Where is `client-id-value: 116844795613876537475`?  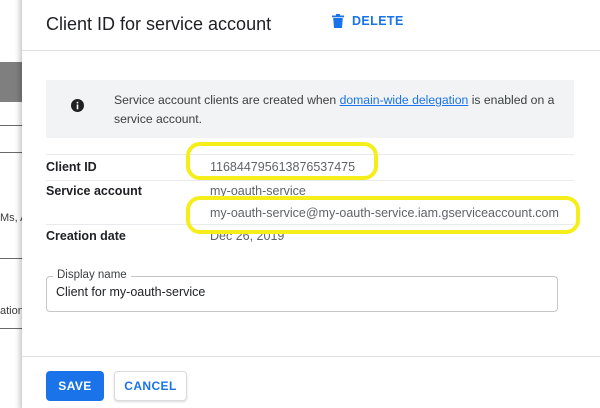
client-id-value: 116844795613876537475 is located at coordinates (283, 167).